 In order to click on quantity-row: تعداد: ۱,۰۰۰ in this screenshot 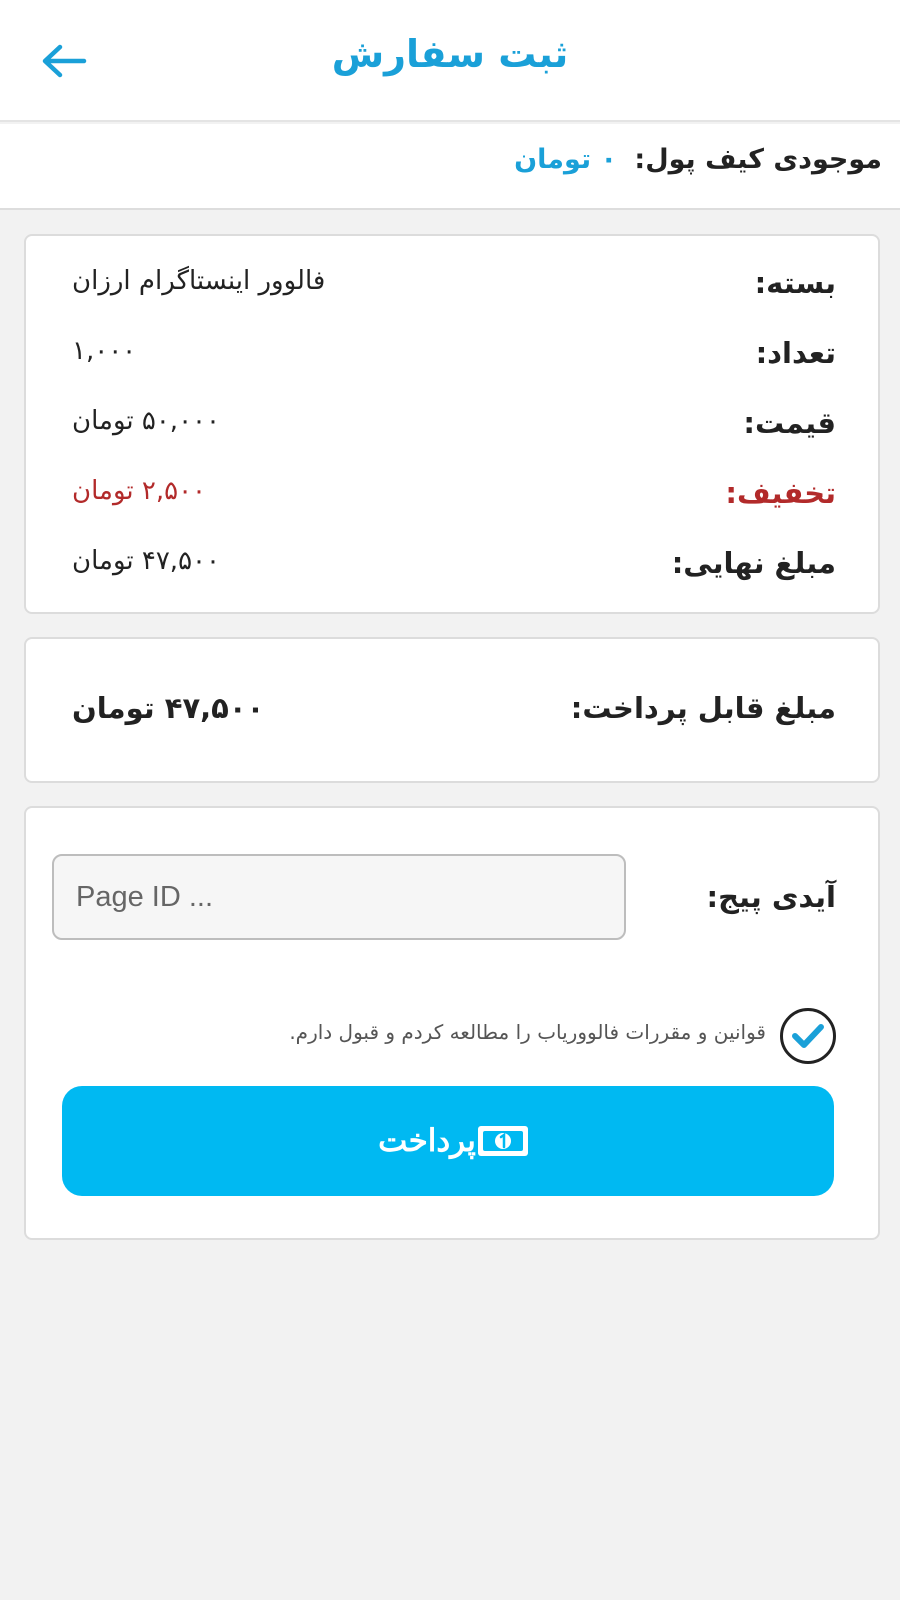, I will do `click(454, 361)`.